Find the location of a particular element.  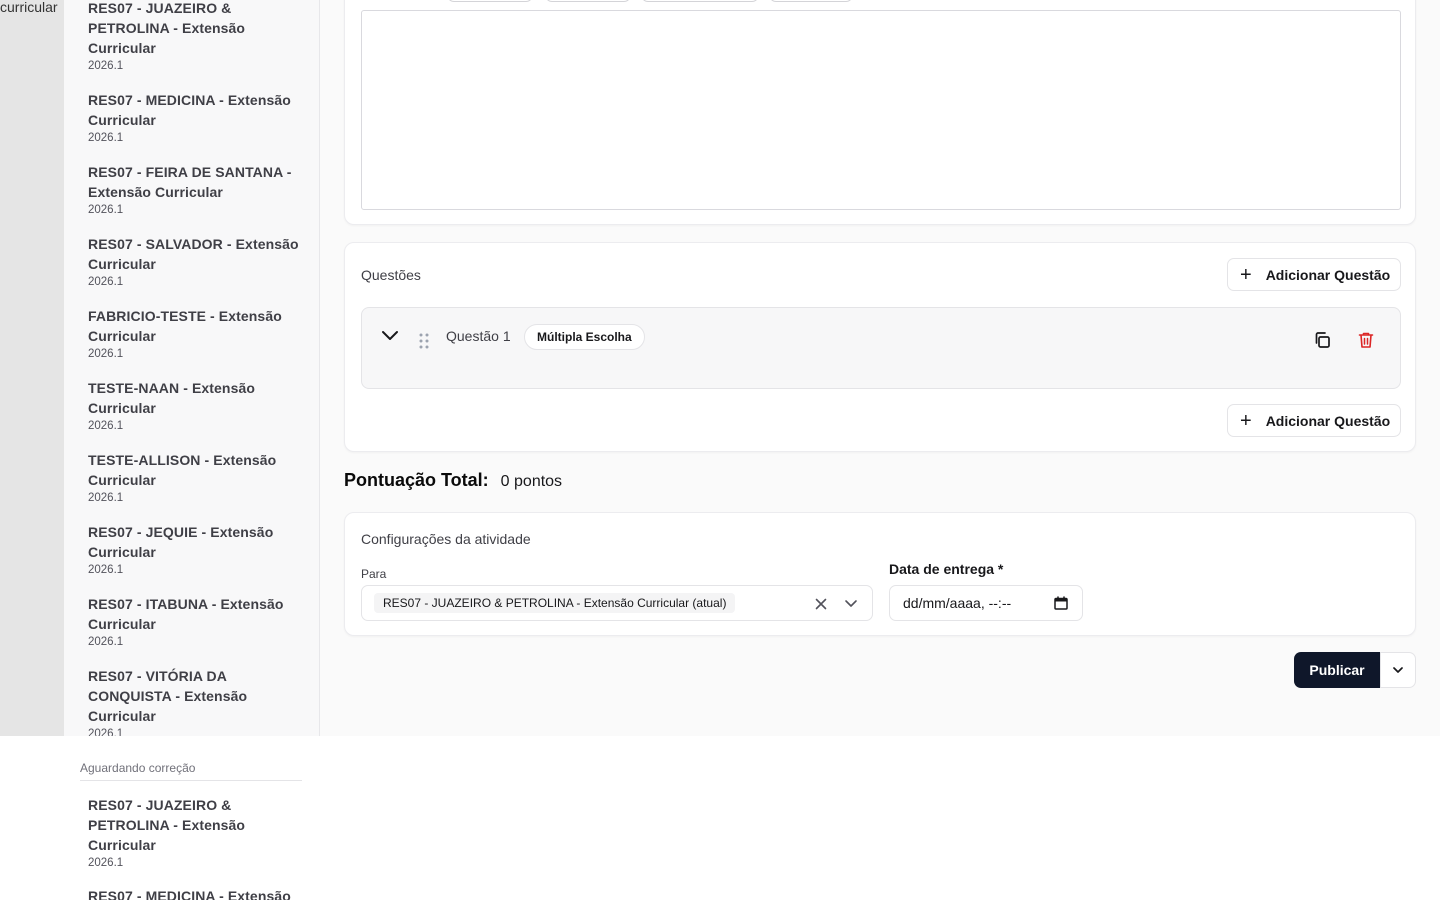

close-icon is located at coordinates (821, 604).